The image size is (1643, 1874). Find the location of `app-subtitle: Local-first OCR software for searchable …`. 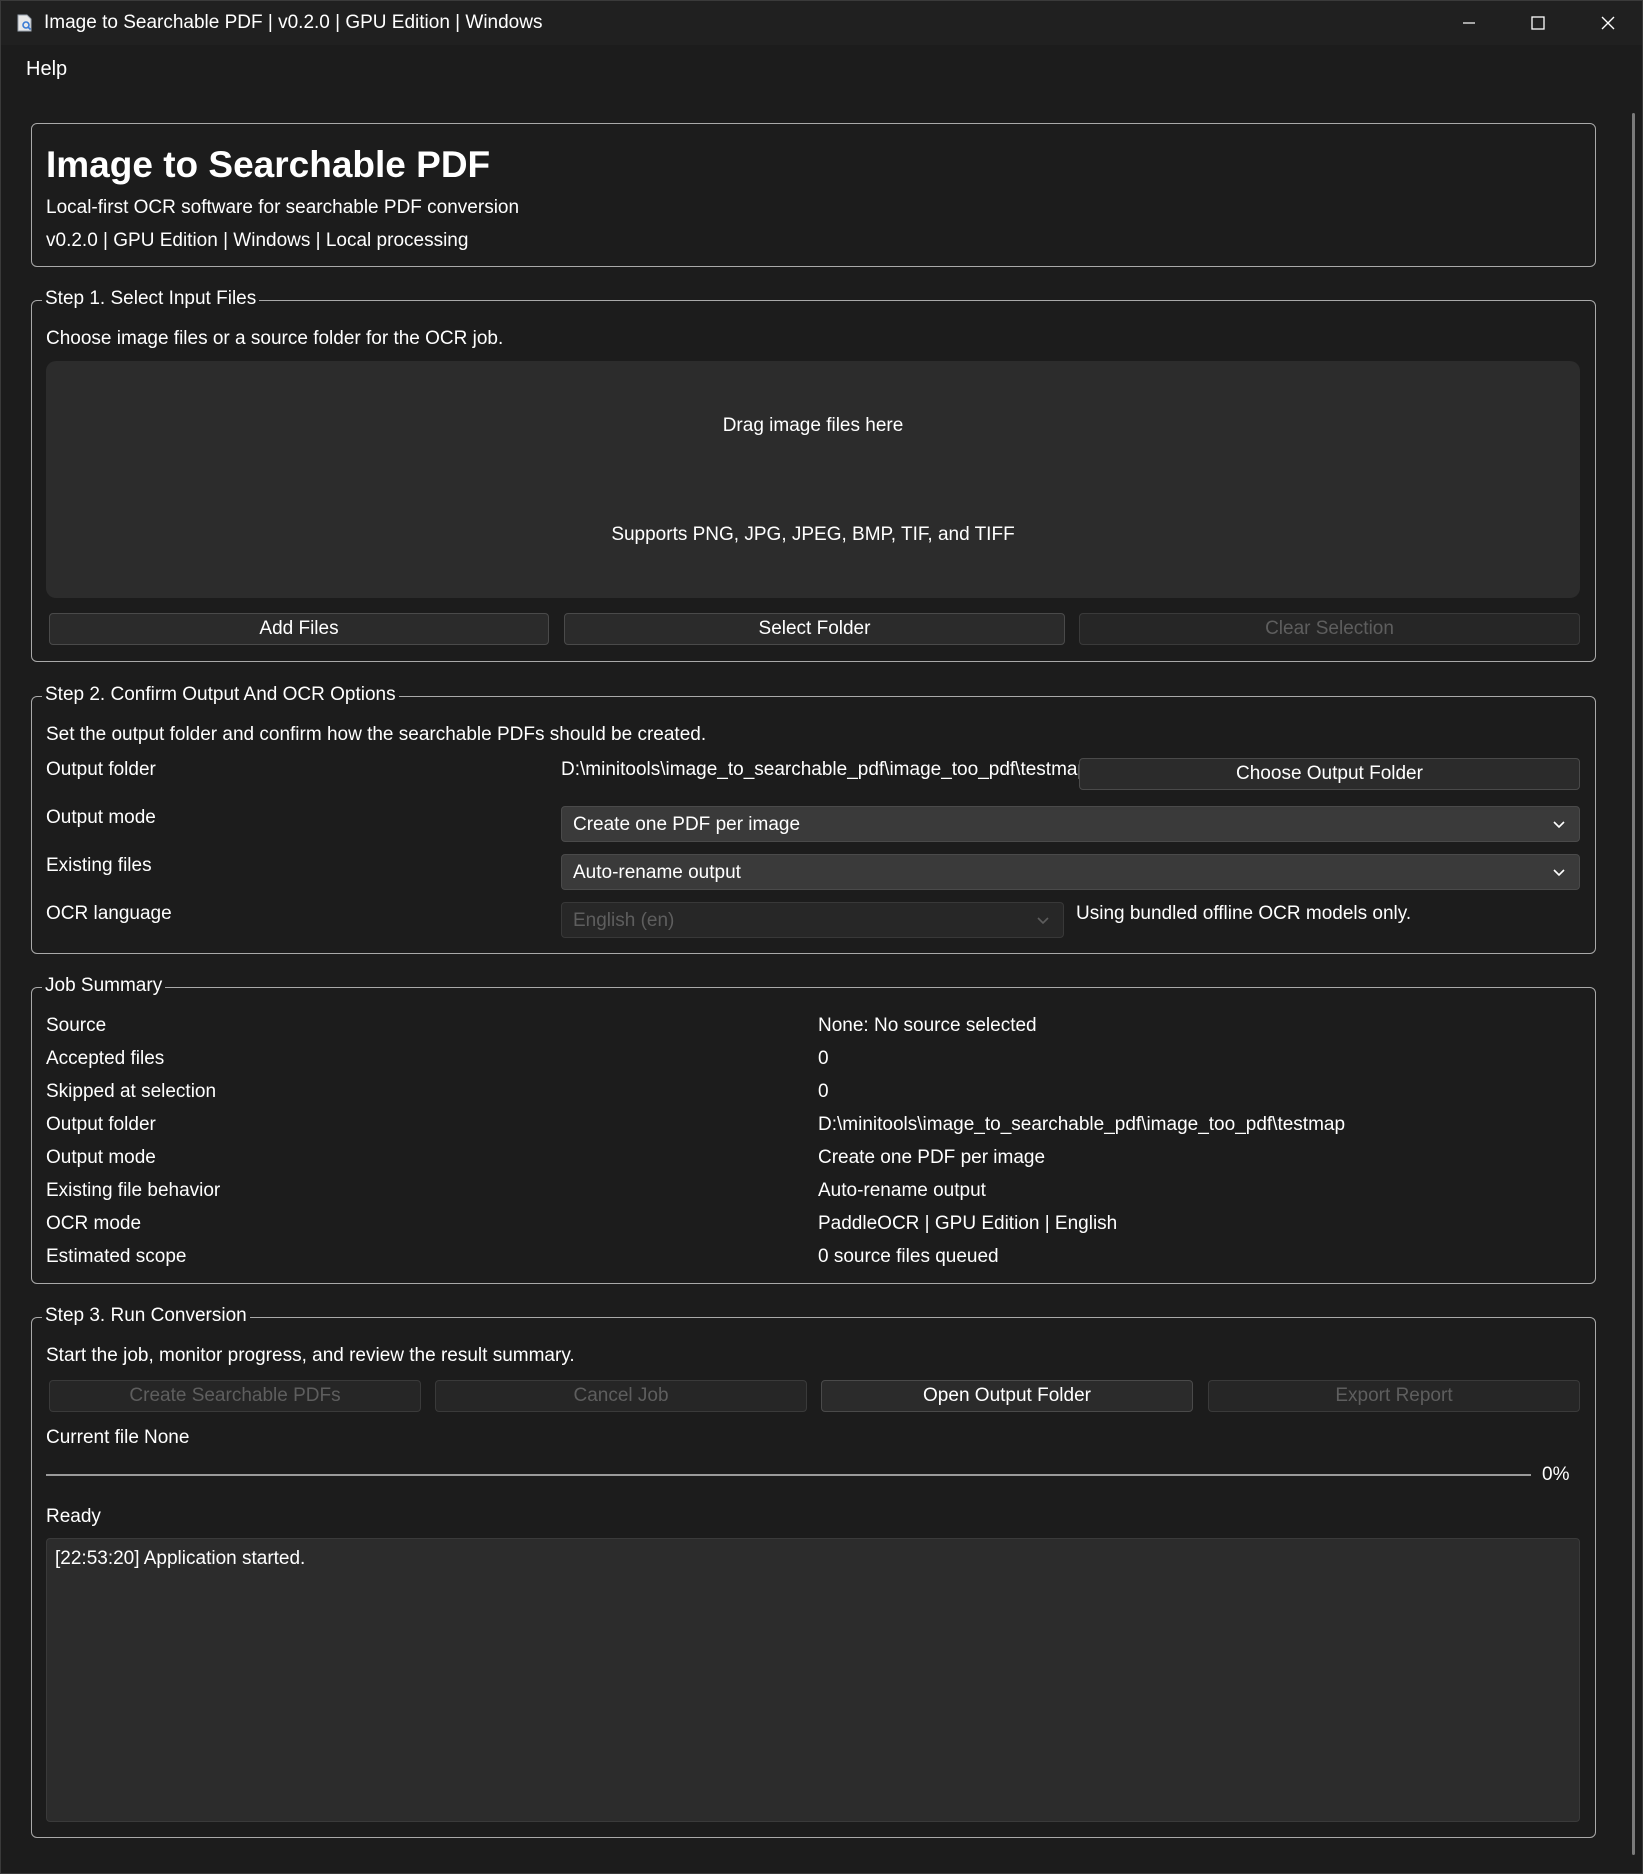

app-subtitle: Local-first OCR software for searchable … is located at coordinates (283, 207).